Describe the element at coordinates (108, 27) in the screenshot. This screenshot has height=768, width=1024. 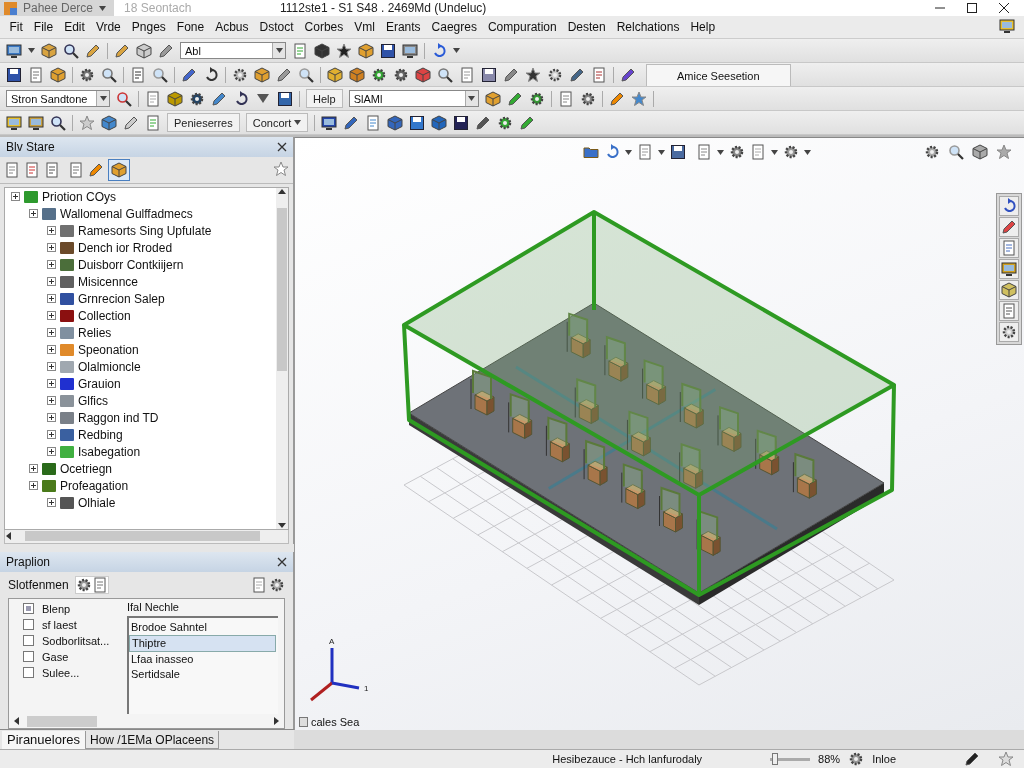
I see `menu-item: Vrde` at that location.